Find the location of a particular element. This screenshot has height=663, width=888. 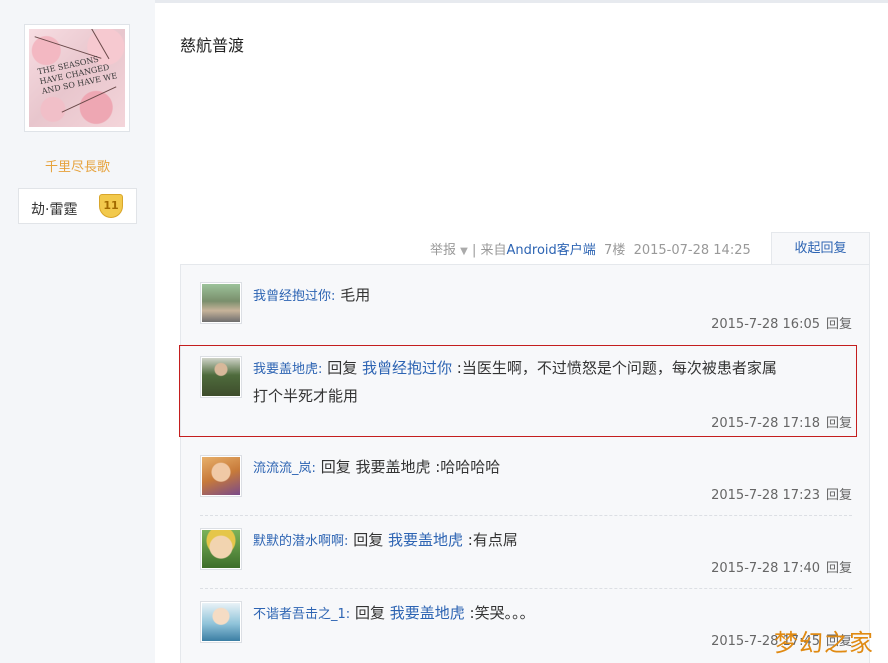

reply-text: :笑哭。。。 is located at coordinates (502, 613).